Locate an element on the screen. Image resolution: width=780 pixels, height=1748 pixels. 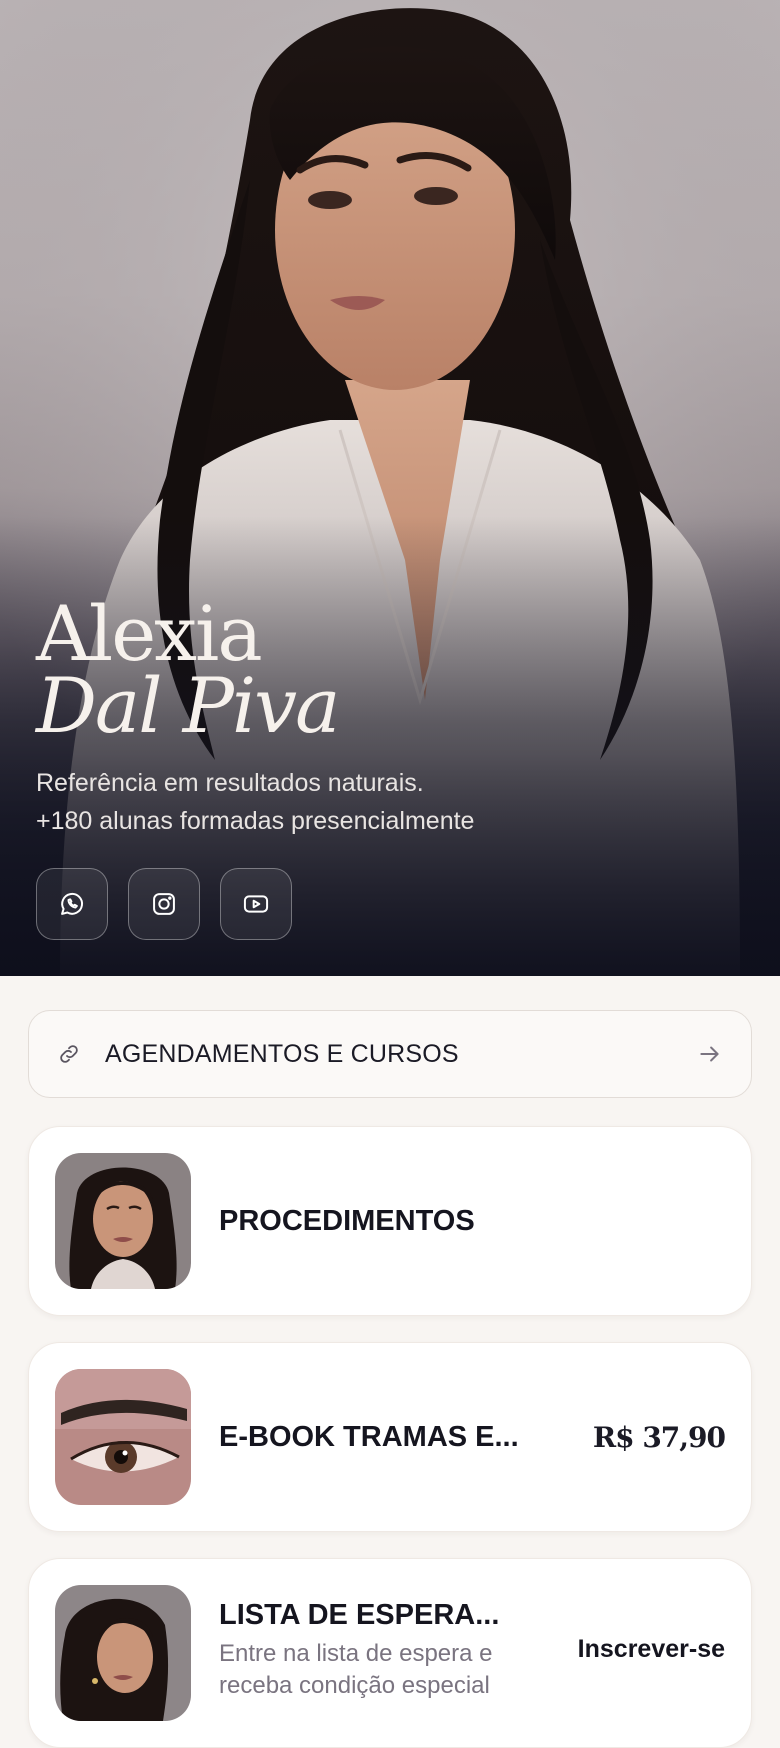
profile-name: Alexia Dal Piva is located at coordinates (188, 673).